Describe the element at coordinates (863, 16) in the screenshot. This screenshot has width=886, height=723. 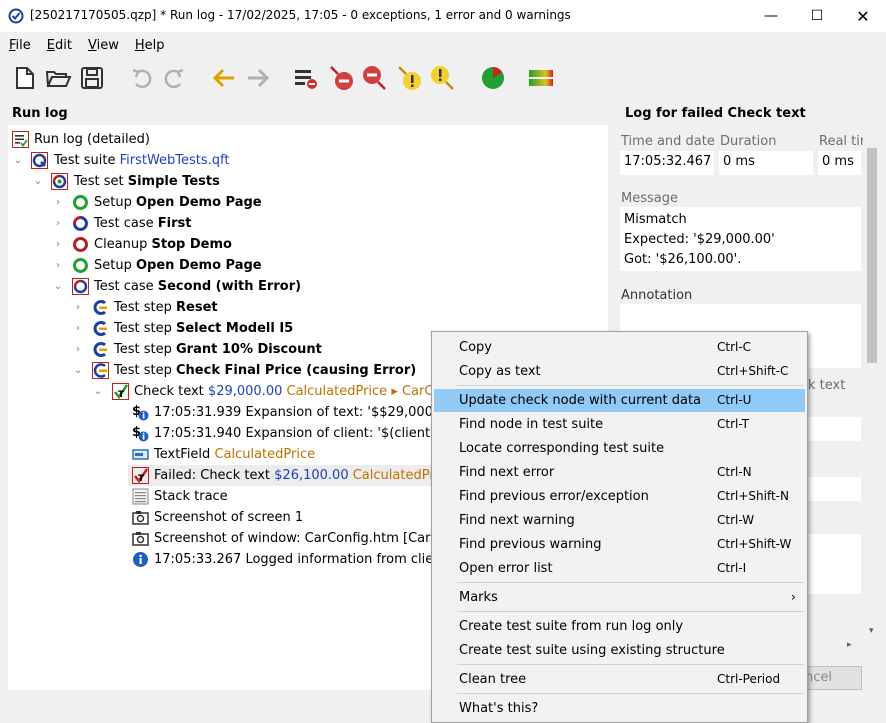
I see `close-button: ✕` at that location.